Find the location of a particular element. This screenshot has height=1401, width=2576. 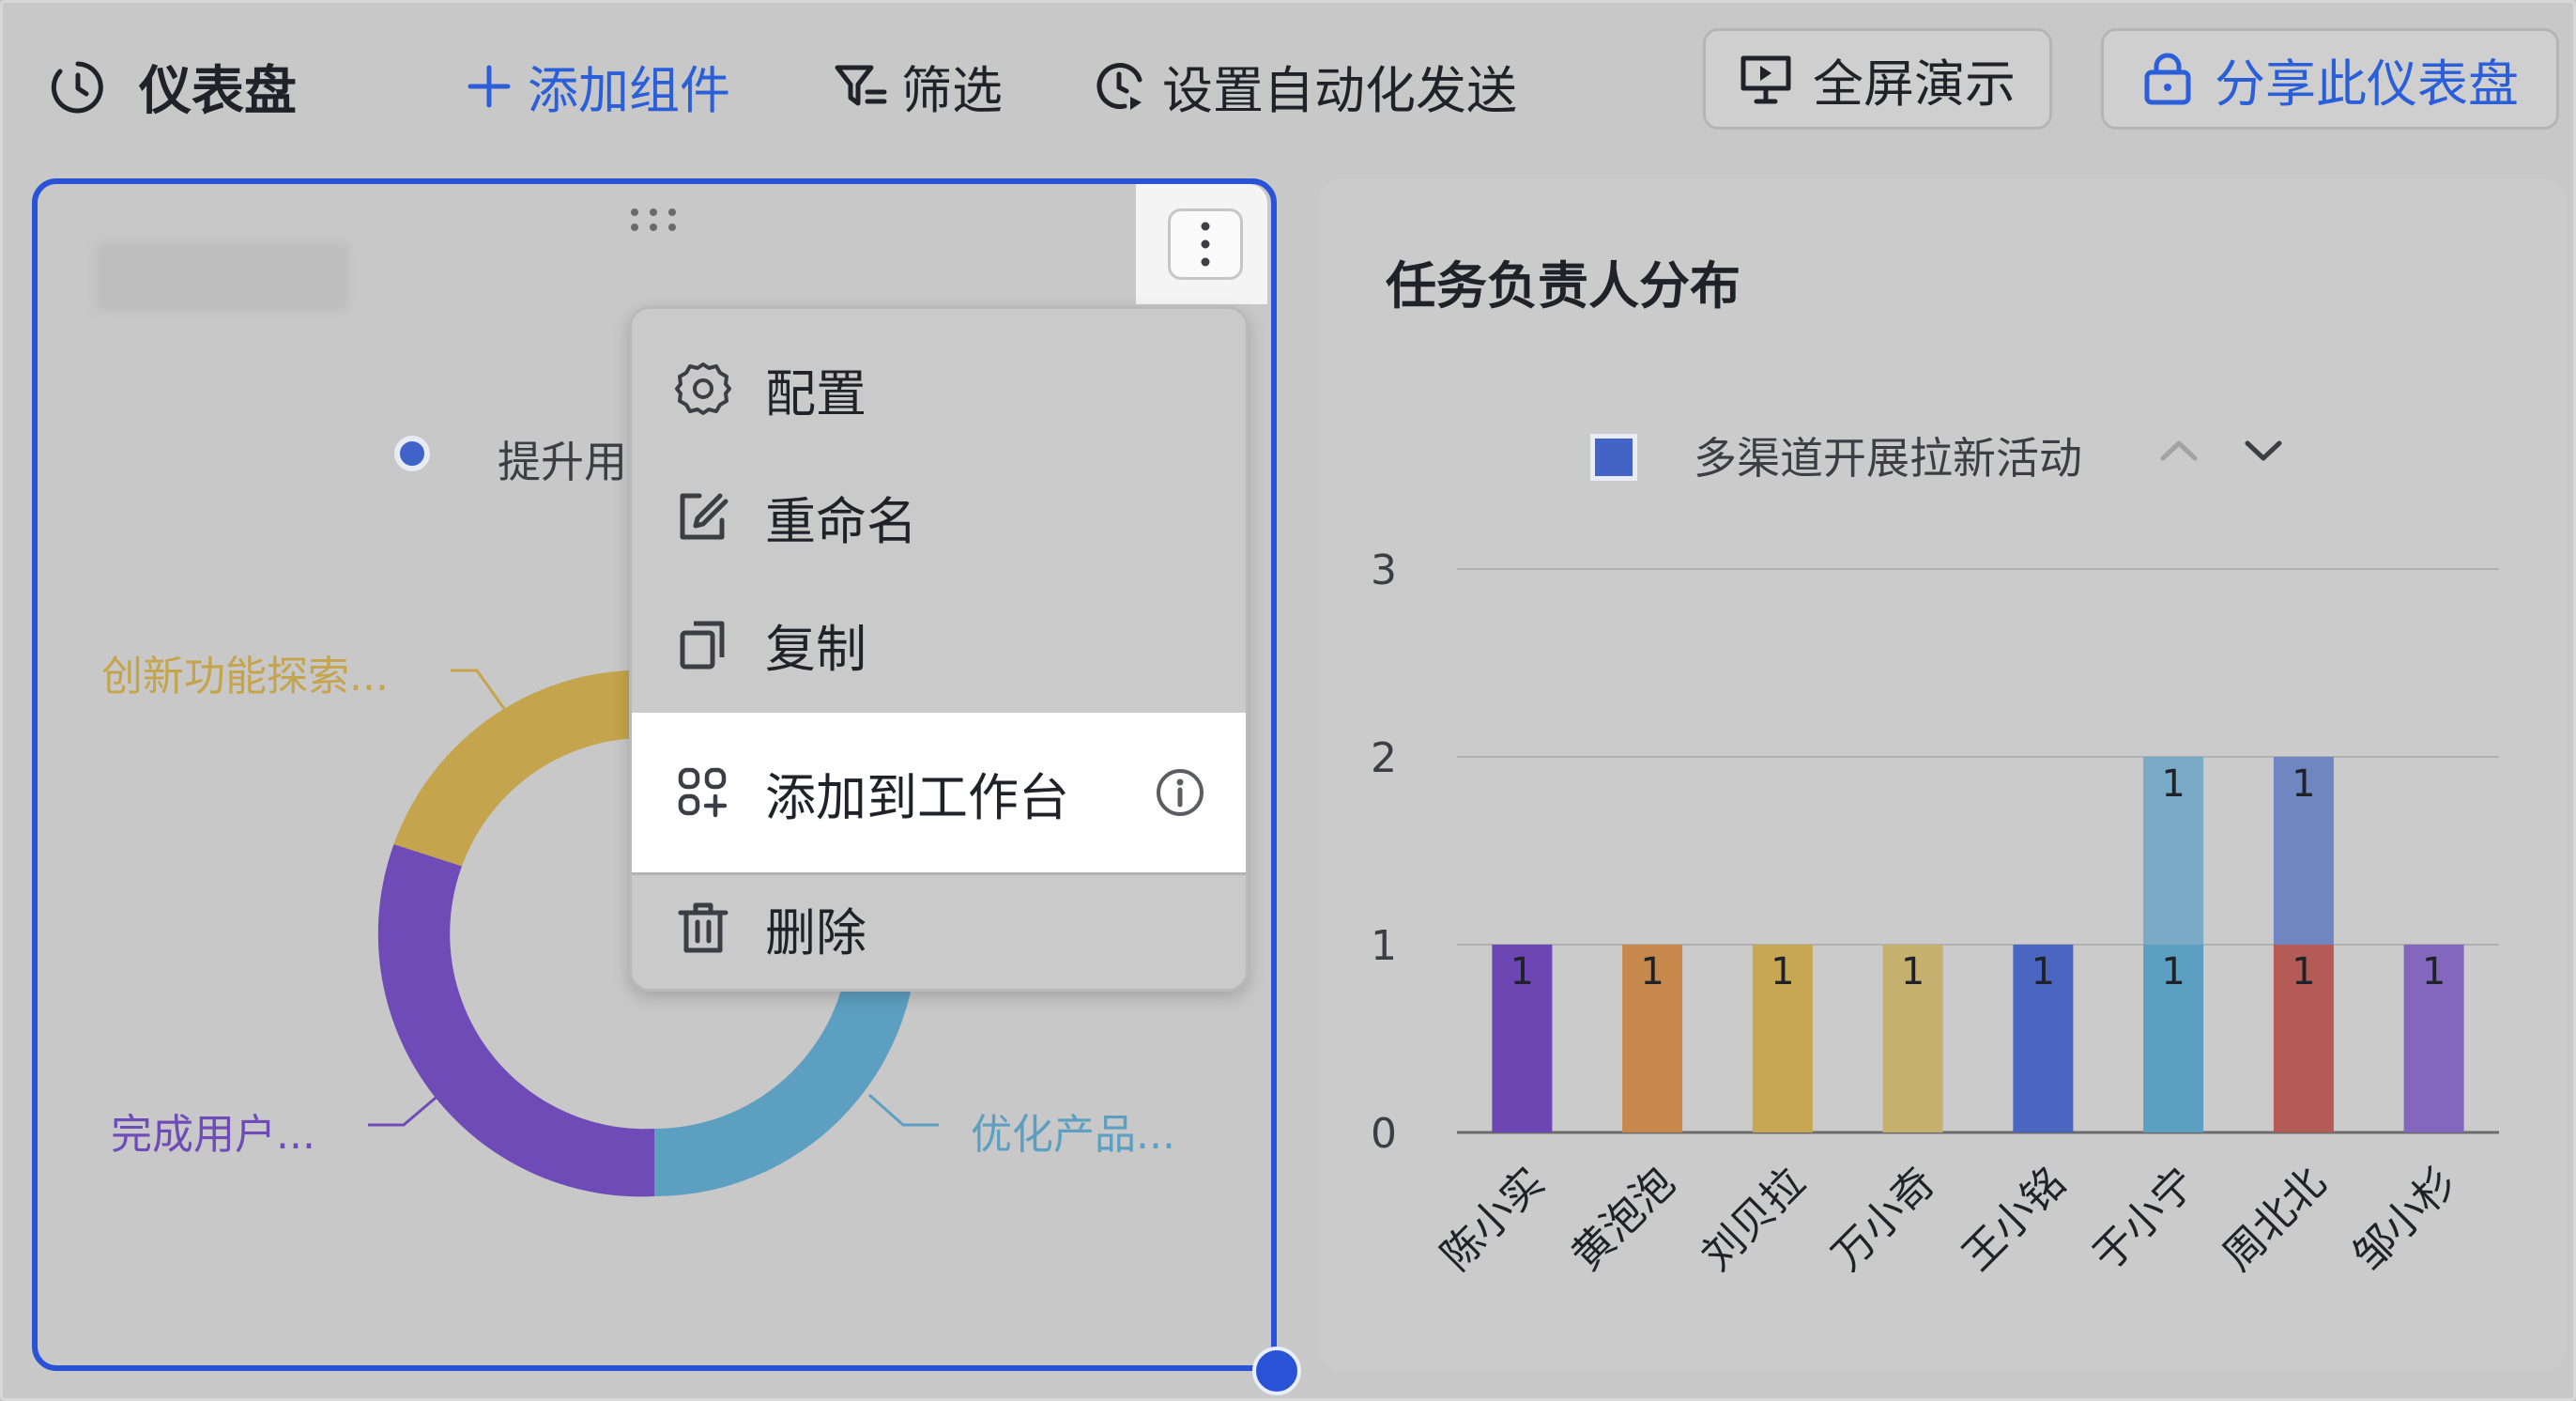

menu-item-label: 删除 is located at coordinates (816, 932).